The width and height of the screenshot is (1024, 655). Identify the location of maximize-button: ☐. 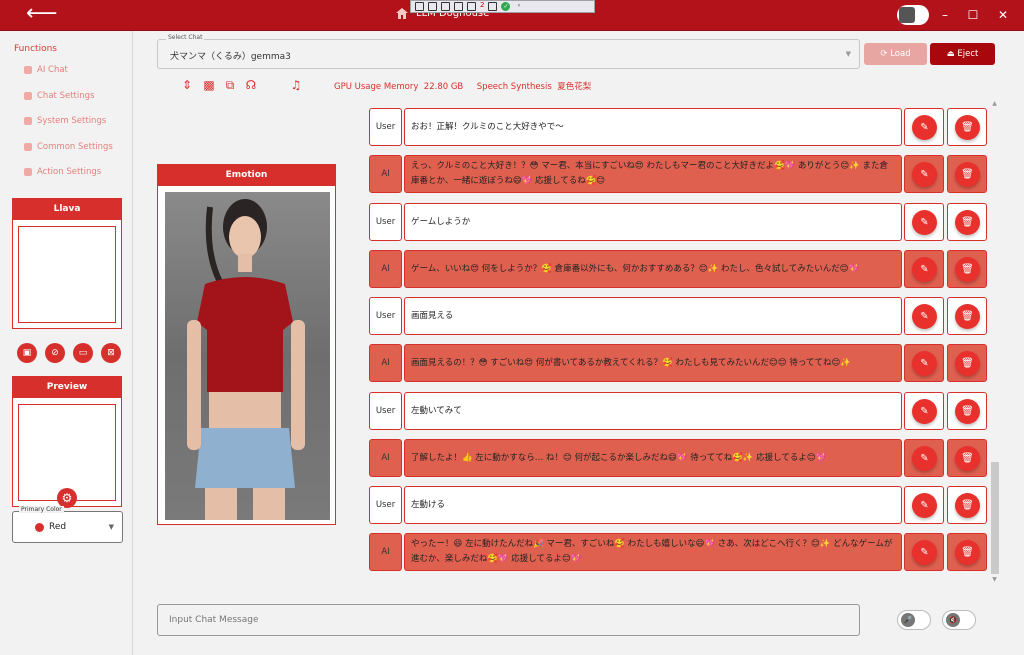
(973, 15).